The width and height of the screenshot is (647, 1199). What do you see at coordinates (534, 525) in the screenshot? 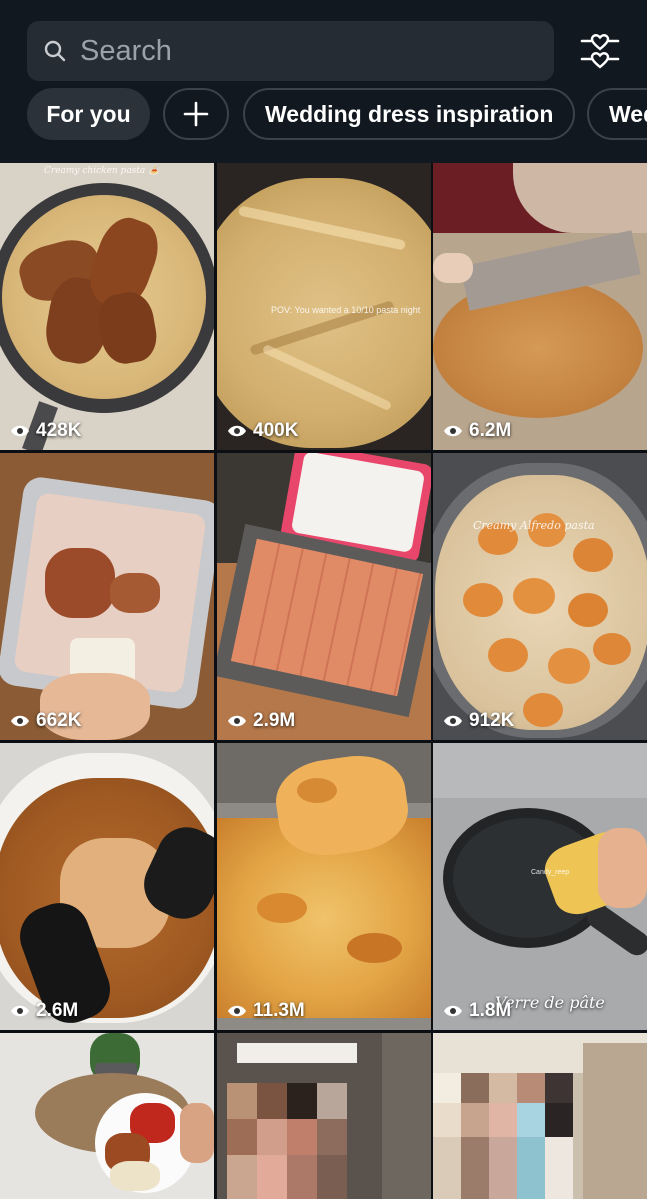
I see `tile-caption: Creamy Alfredo pasta` at bounding box center [534, 525].